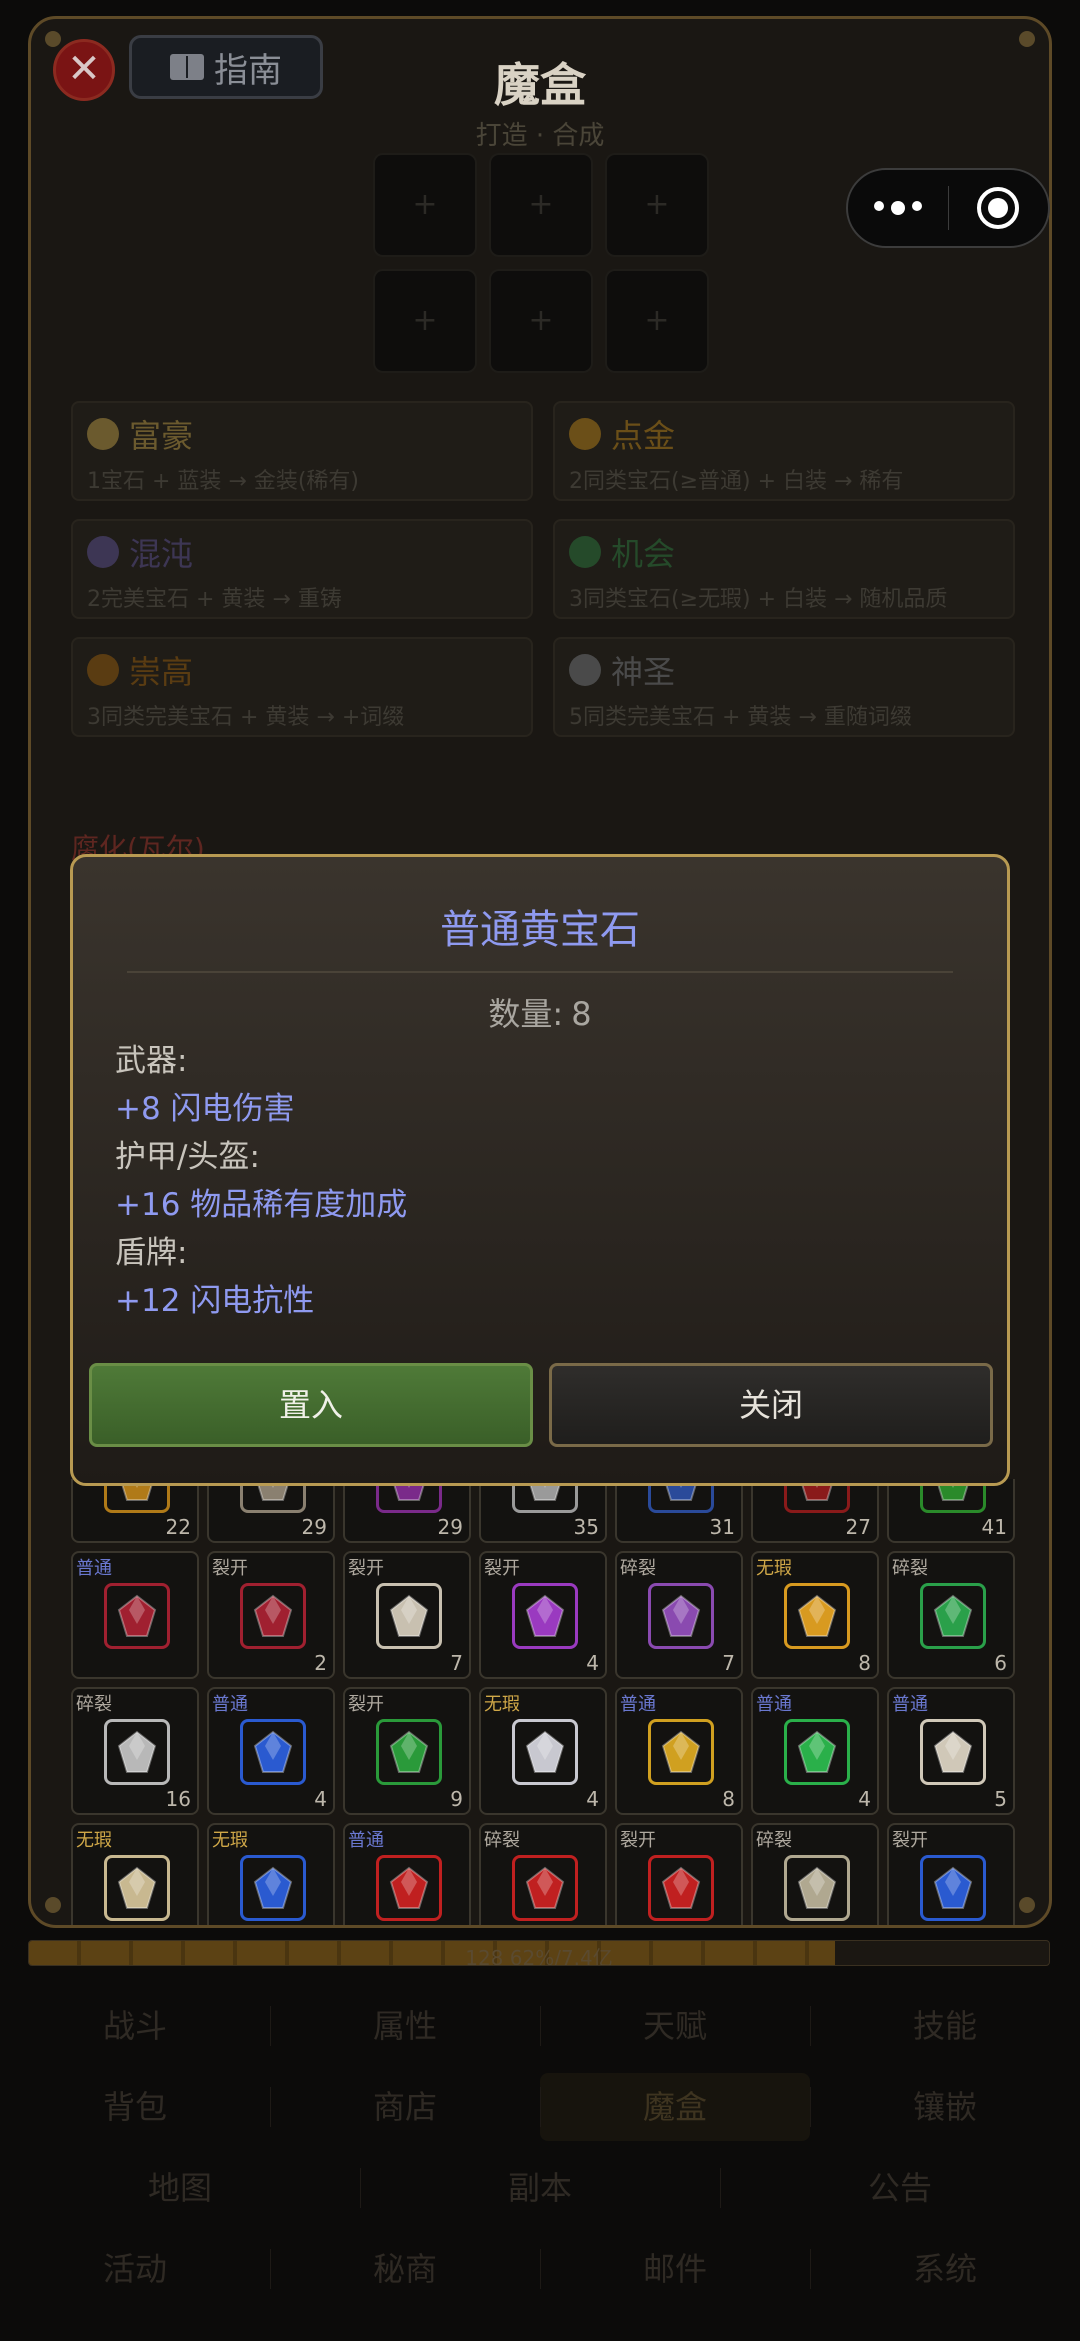 The height and width of the screenshot is (2341, 1080). What do you see at coordinates (681, 1888) in the screenshot?
I see `ruby-icon` at bounding box center [681, 1888].